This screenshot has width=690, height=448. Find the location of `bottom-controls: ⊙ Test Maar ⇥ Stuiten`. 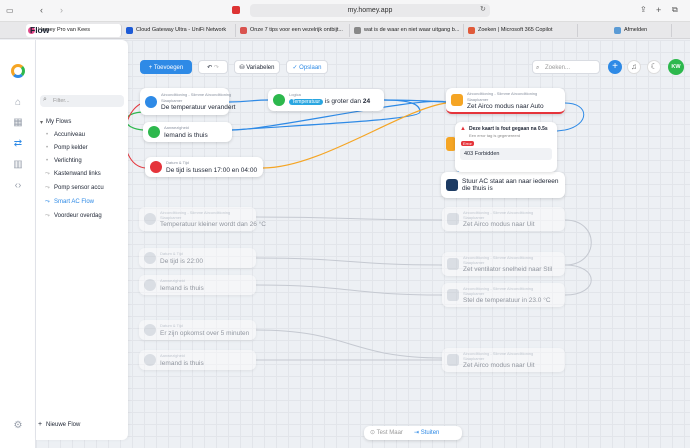

bottom-controls: ⊙ Test Maar ⇥ Stuiten is located at coordinates (413, 433).